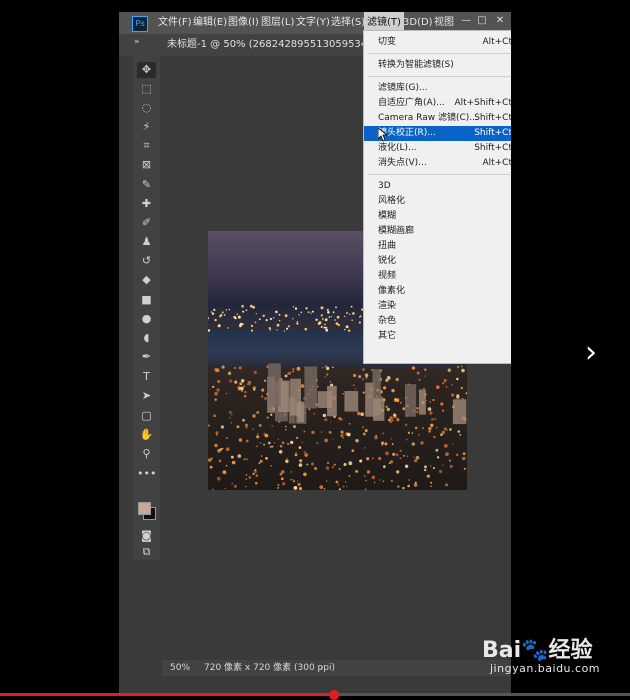 Image resolution: width=630 pixels, height=700 pixels. I want to click on filter-menu-item: 风格化, so click(437, 201).